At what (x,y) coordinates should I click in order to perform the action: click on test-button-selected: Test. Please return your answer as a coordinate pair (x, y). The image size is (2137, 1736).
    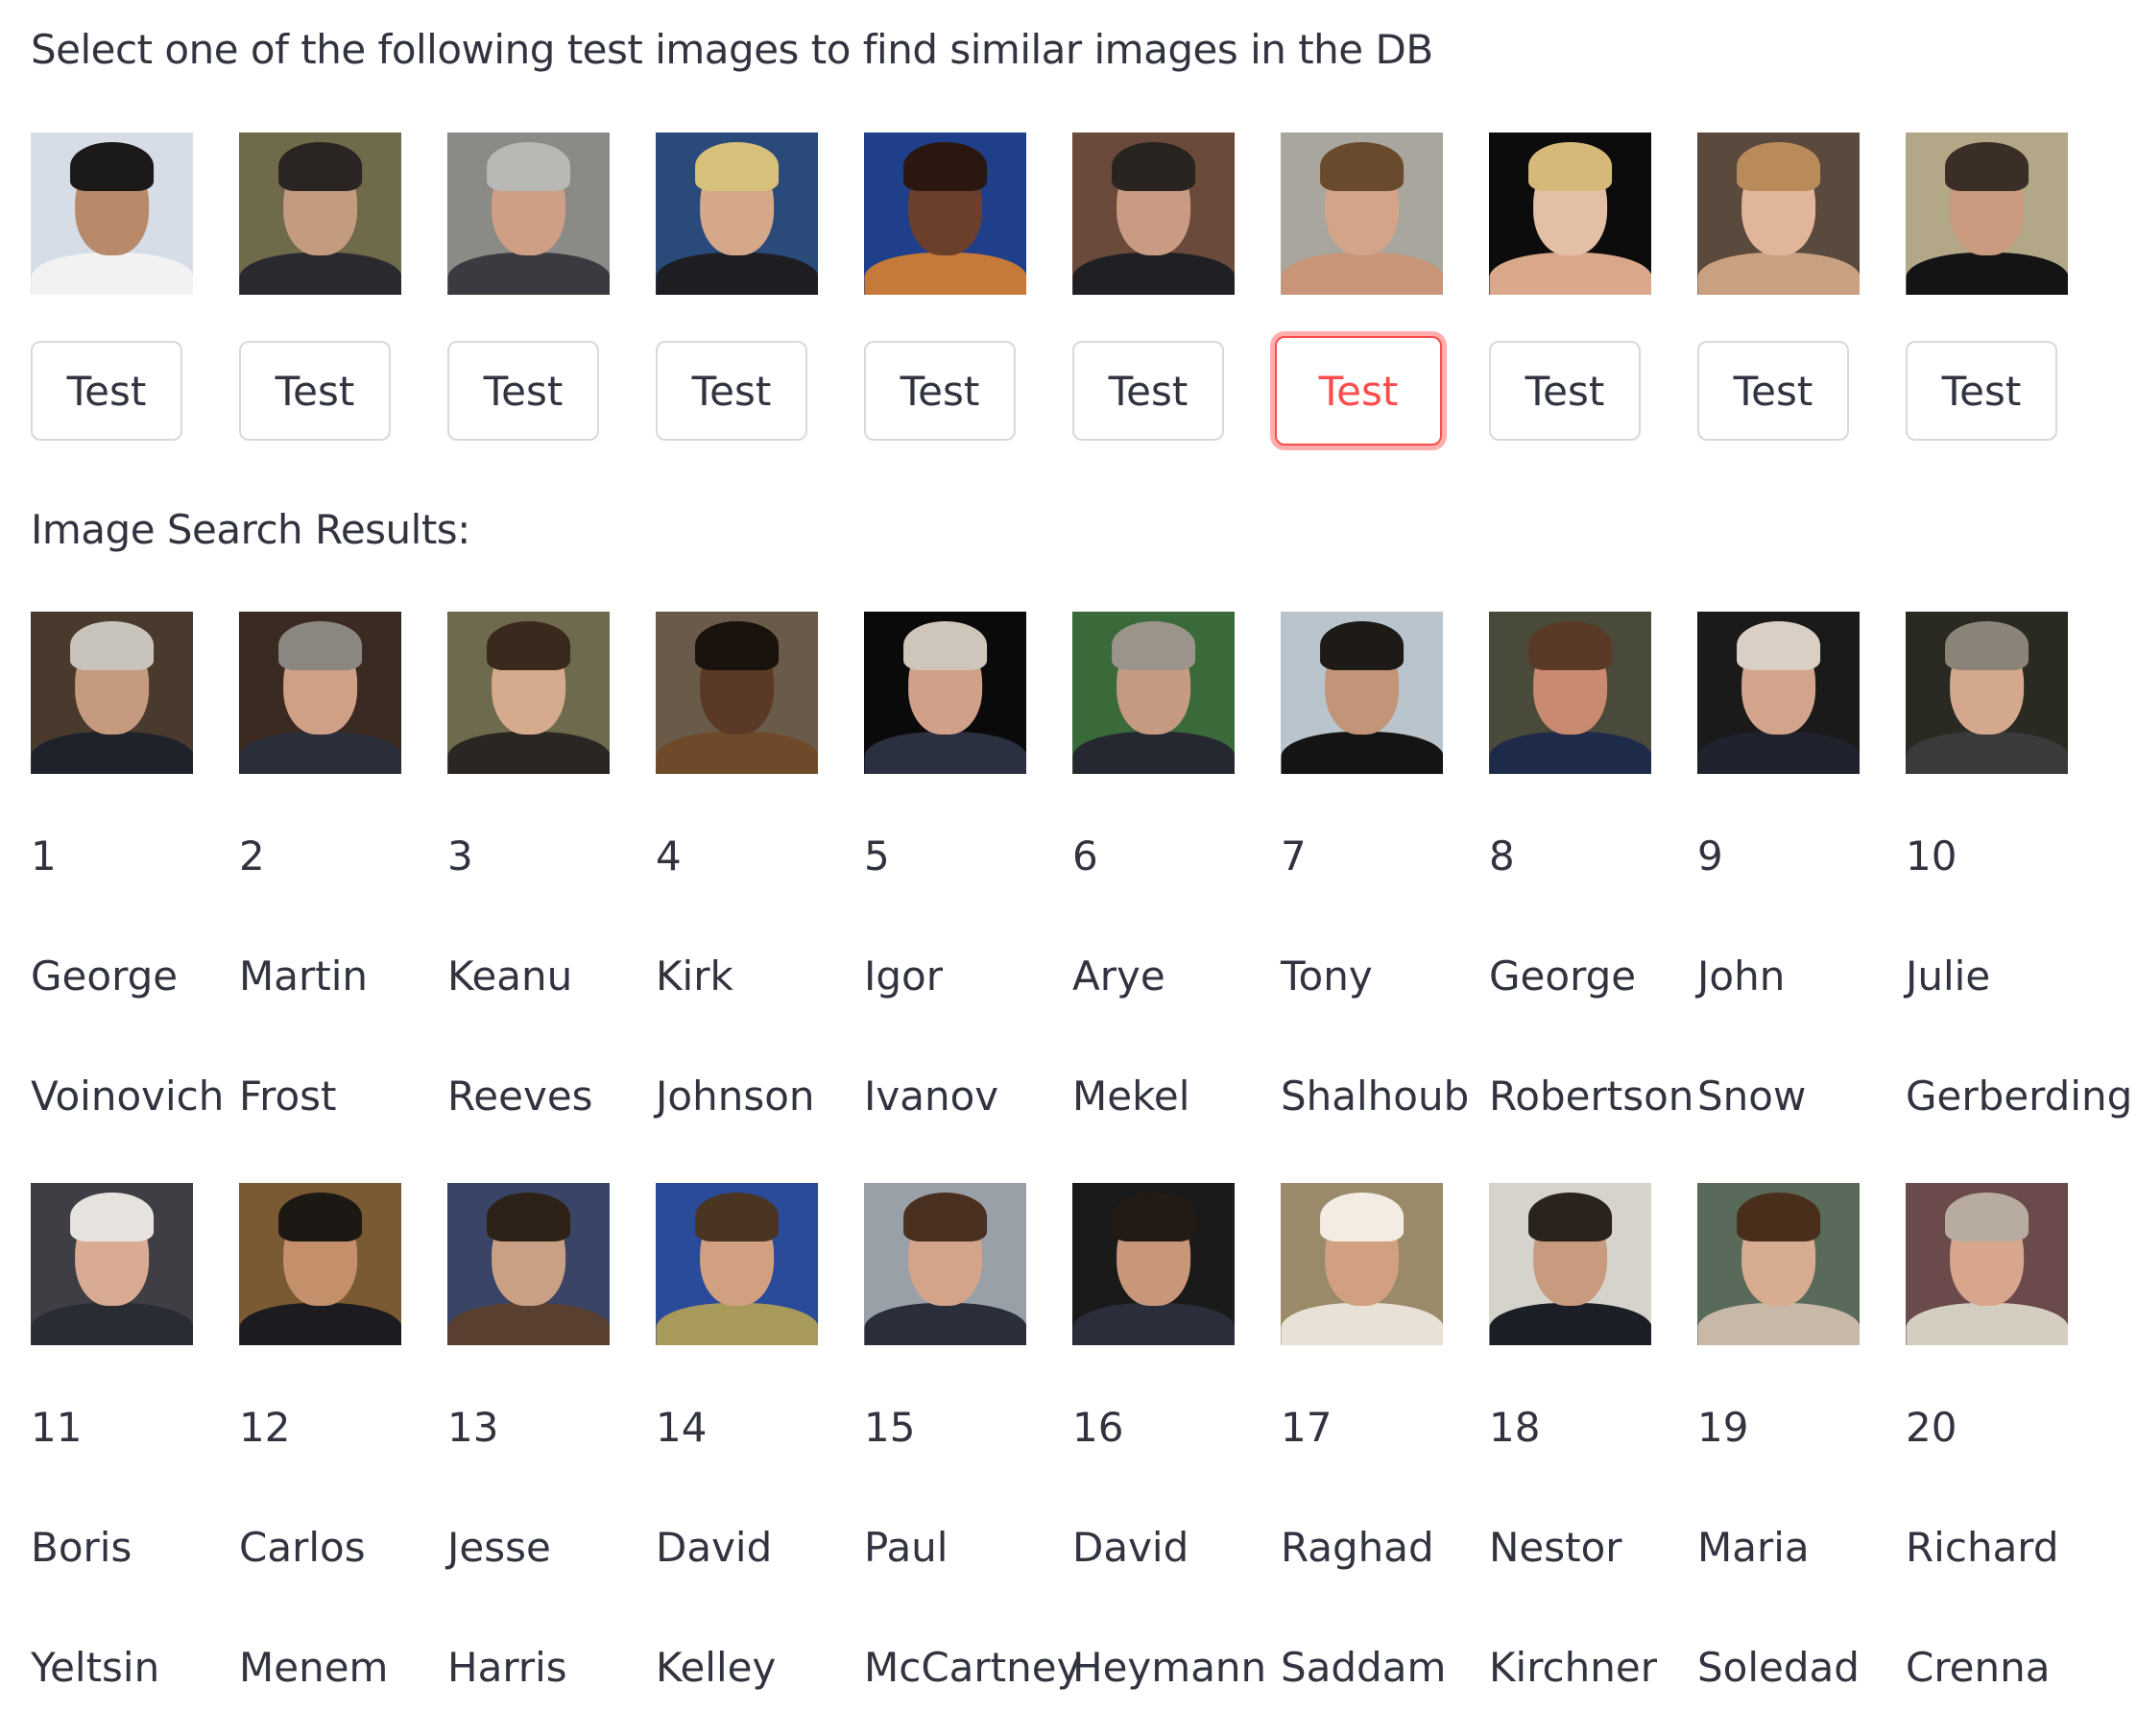
    Looking at the image, I should click on (1358, 391).